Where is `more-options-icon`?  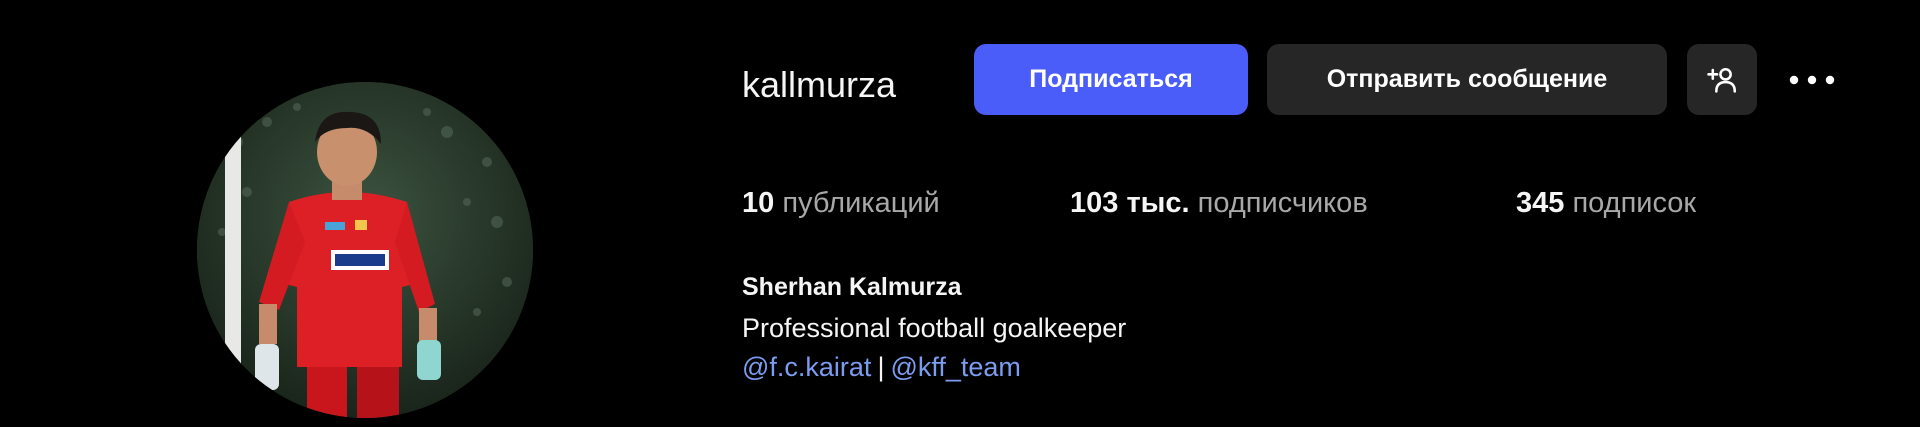 more-options-icon is located at coordinates (1812, 80).